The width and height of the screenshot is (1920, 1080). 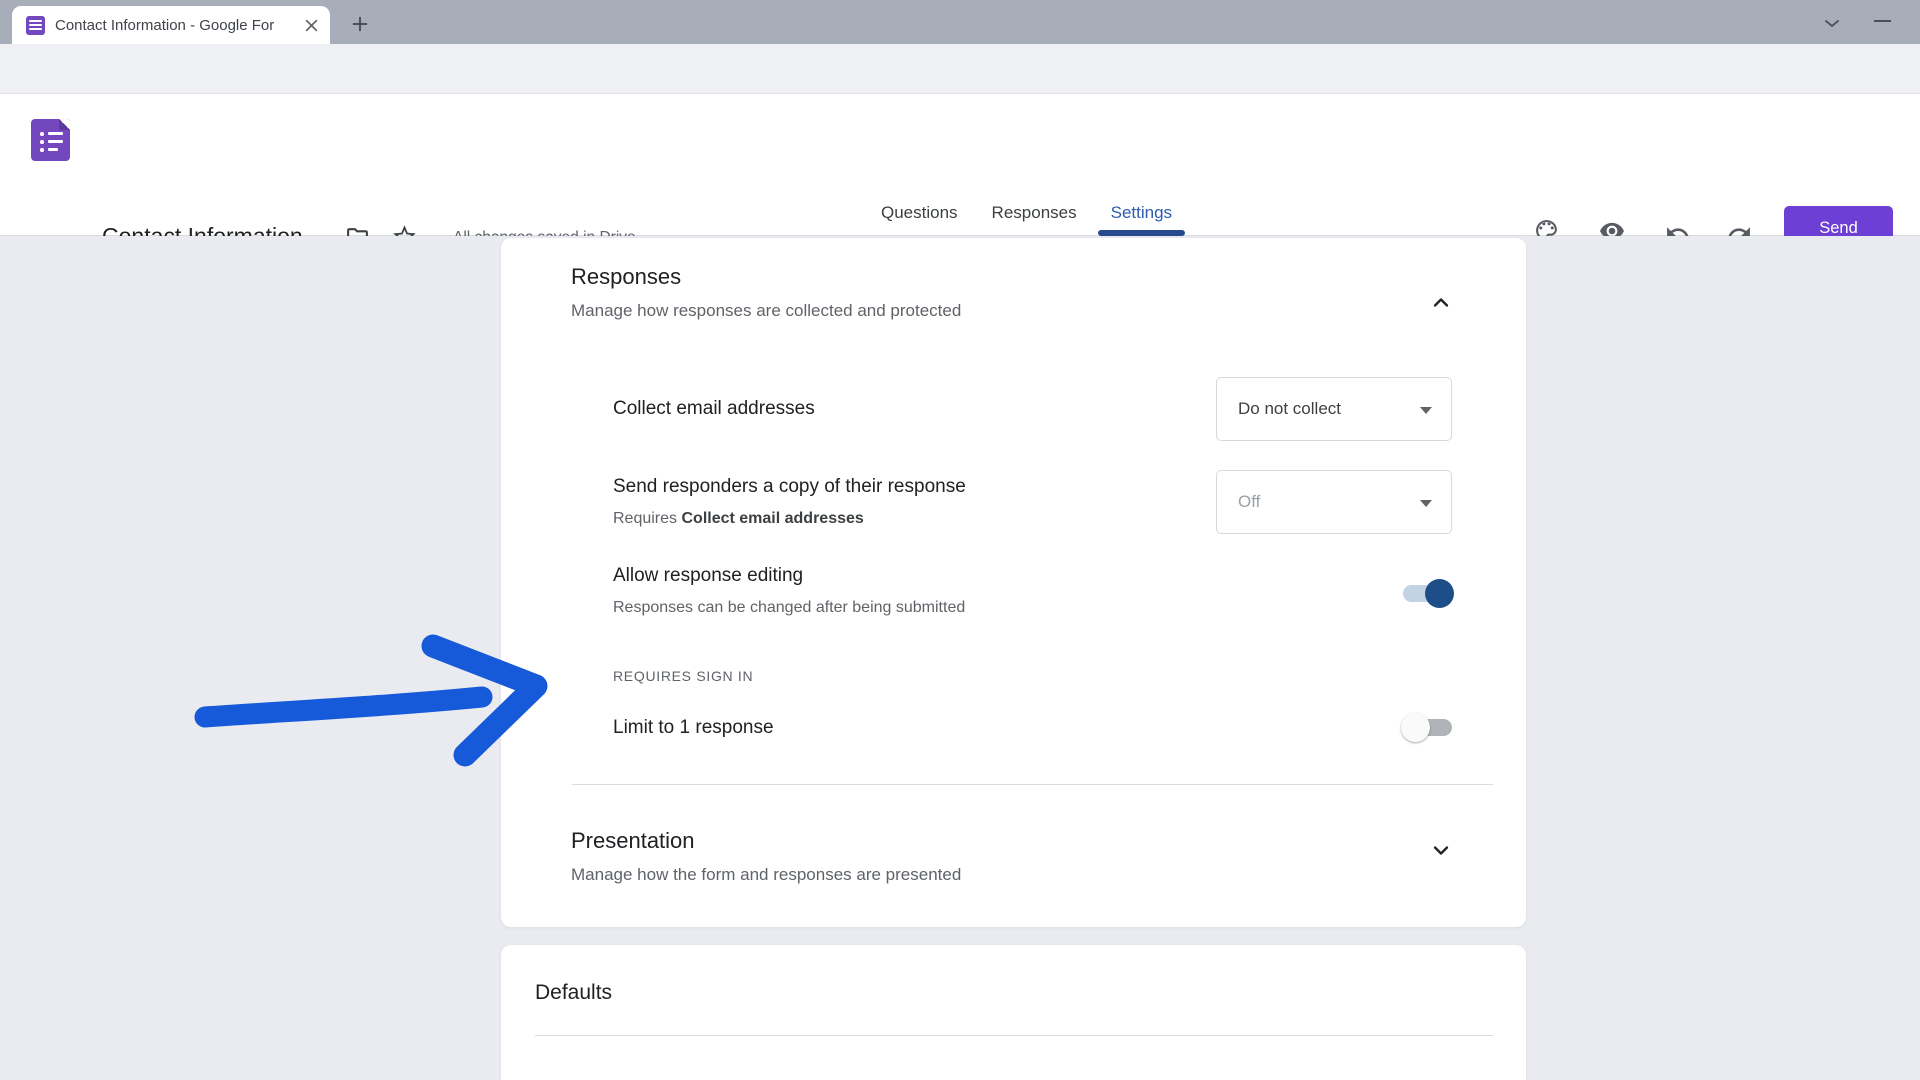 I want to click on requires-sign-in-label: REQUIRES SIGN IN, so click(x=683, y=676).